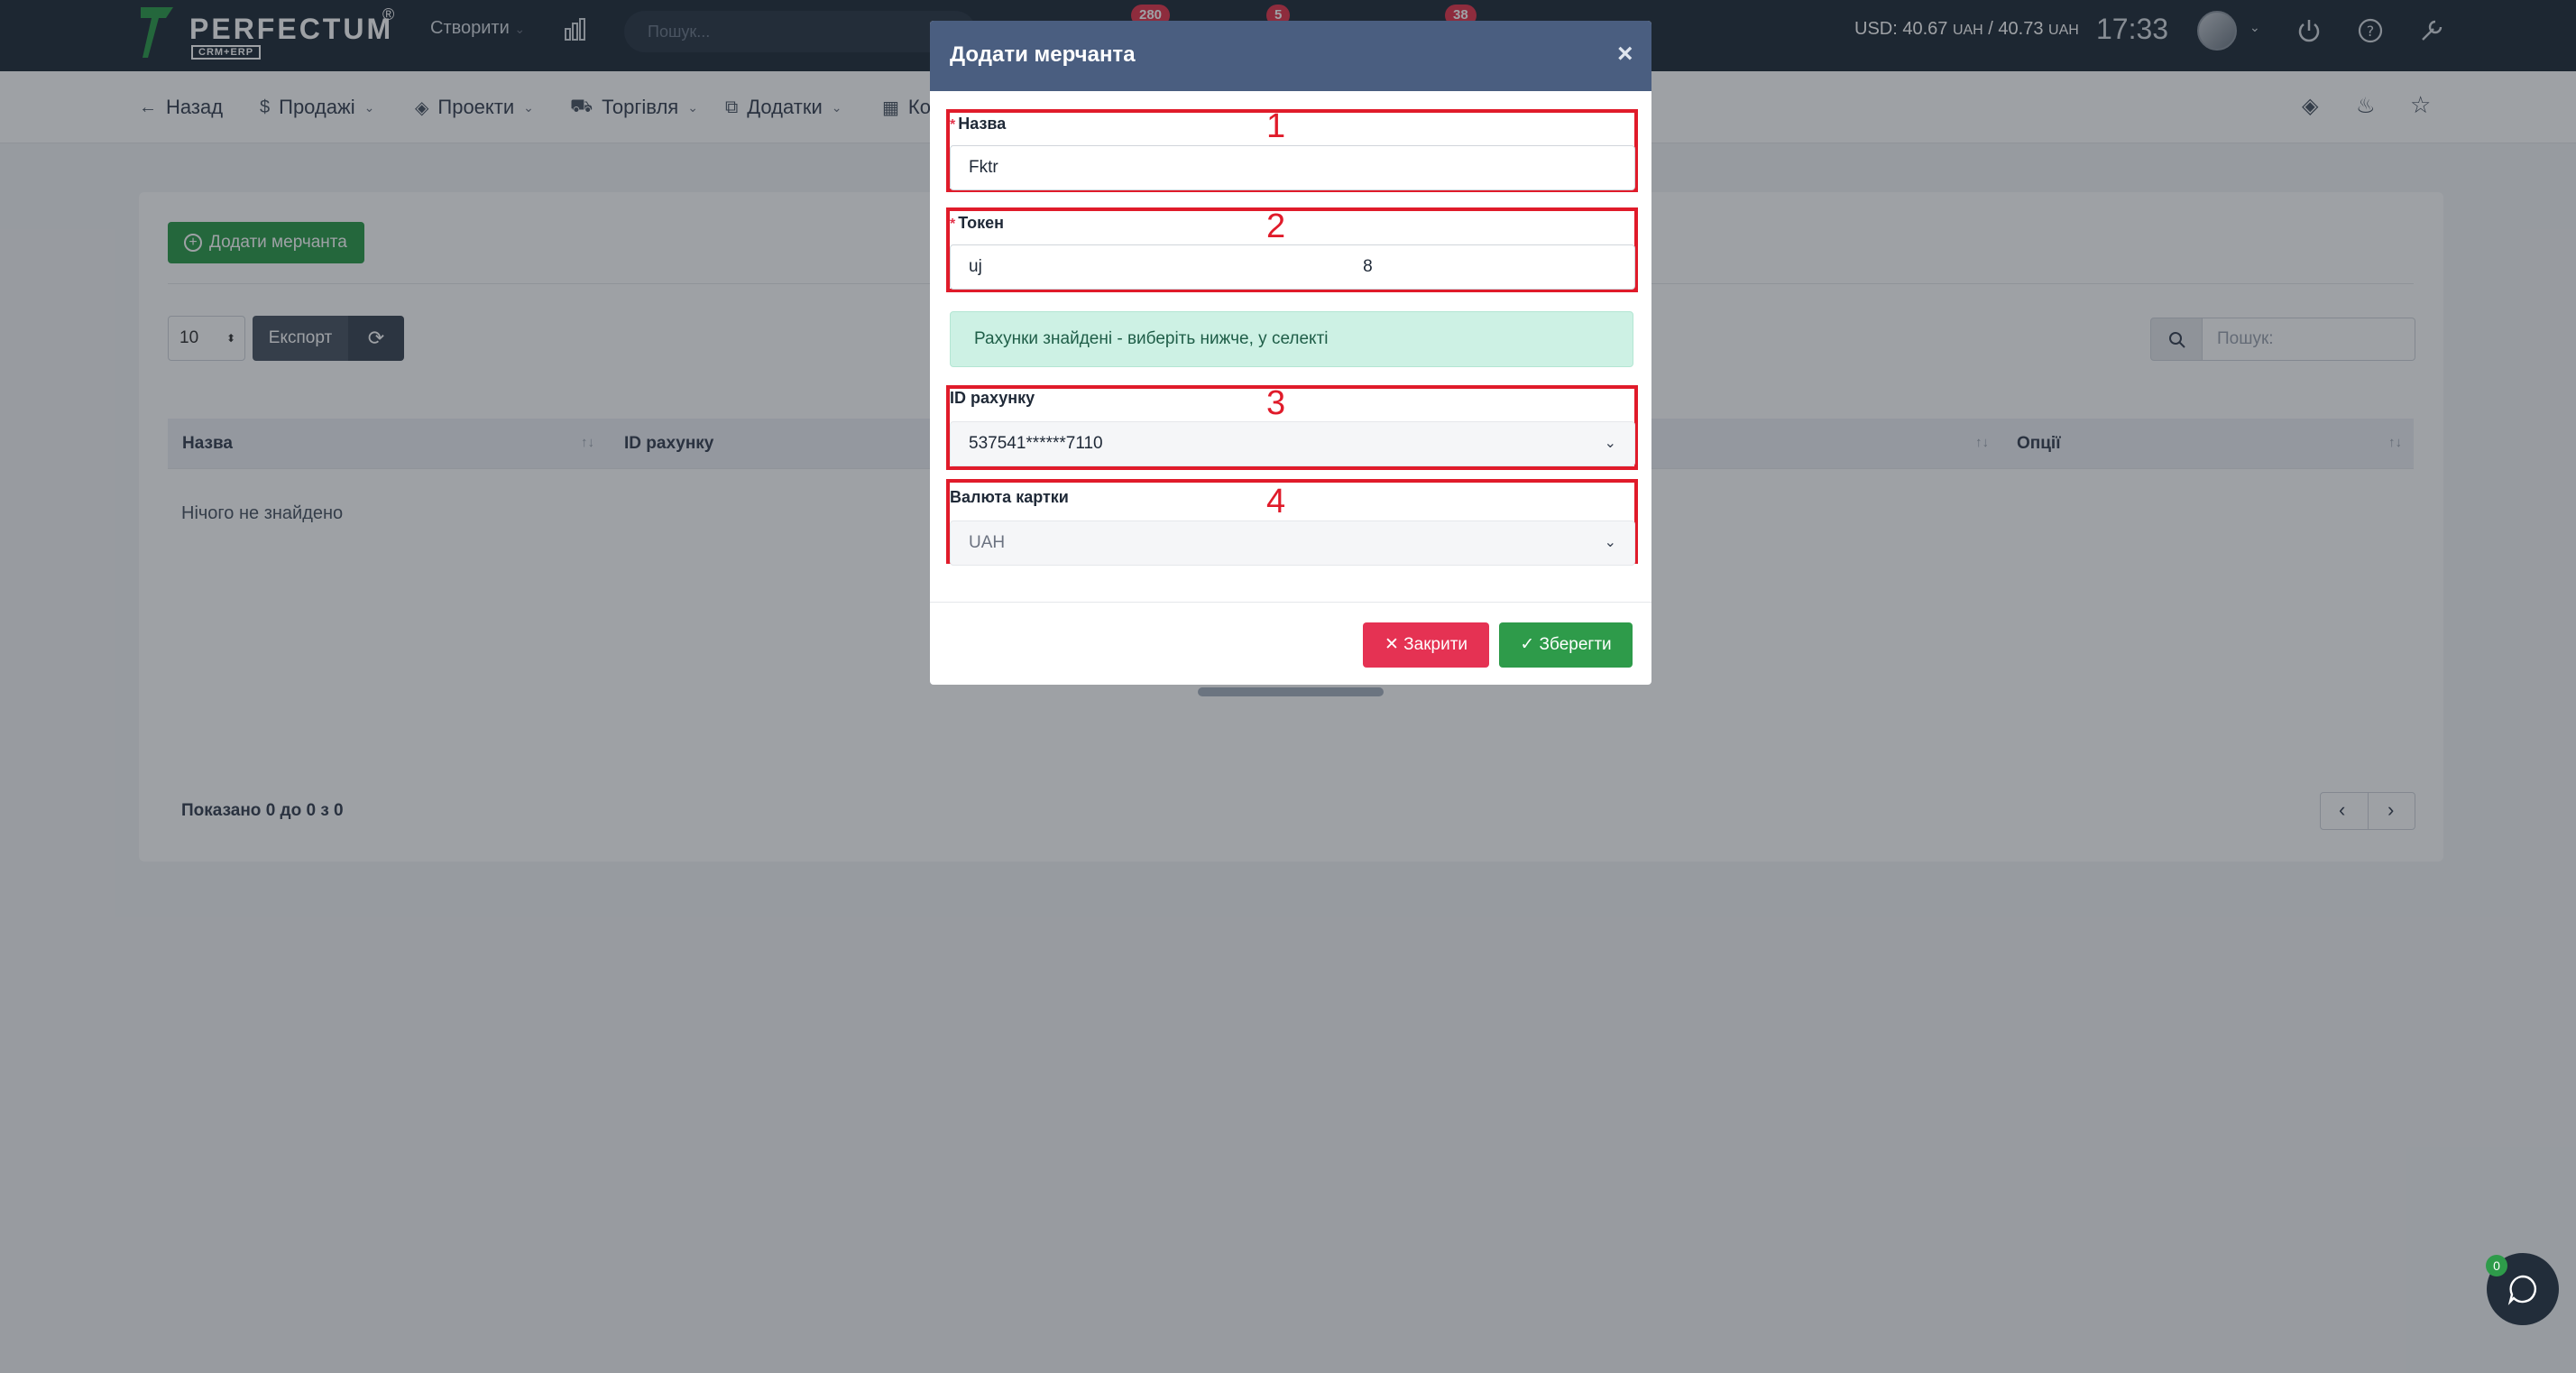 The image size is (2576, 1373). What do you see at coordinates (2496, 1265) in the screenshot?
I see `chat-badge: 0` at bounding box center [2496, 1265].